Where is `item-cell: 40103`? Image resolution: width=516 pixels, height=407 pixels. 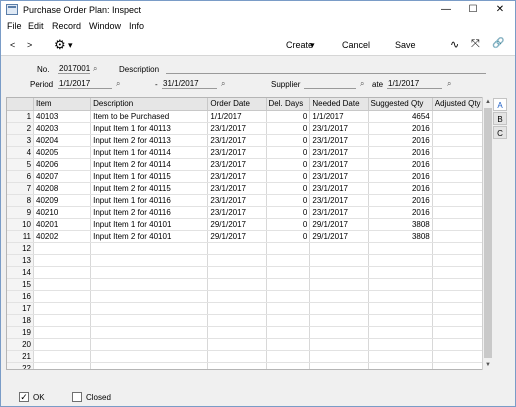
item-cell: 40103 is located at coordinates (62, 116).